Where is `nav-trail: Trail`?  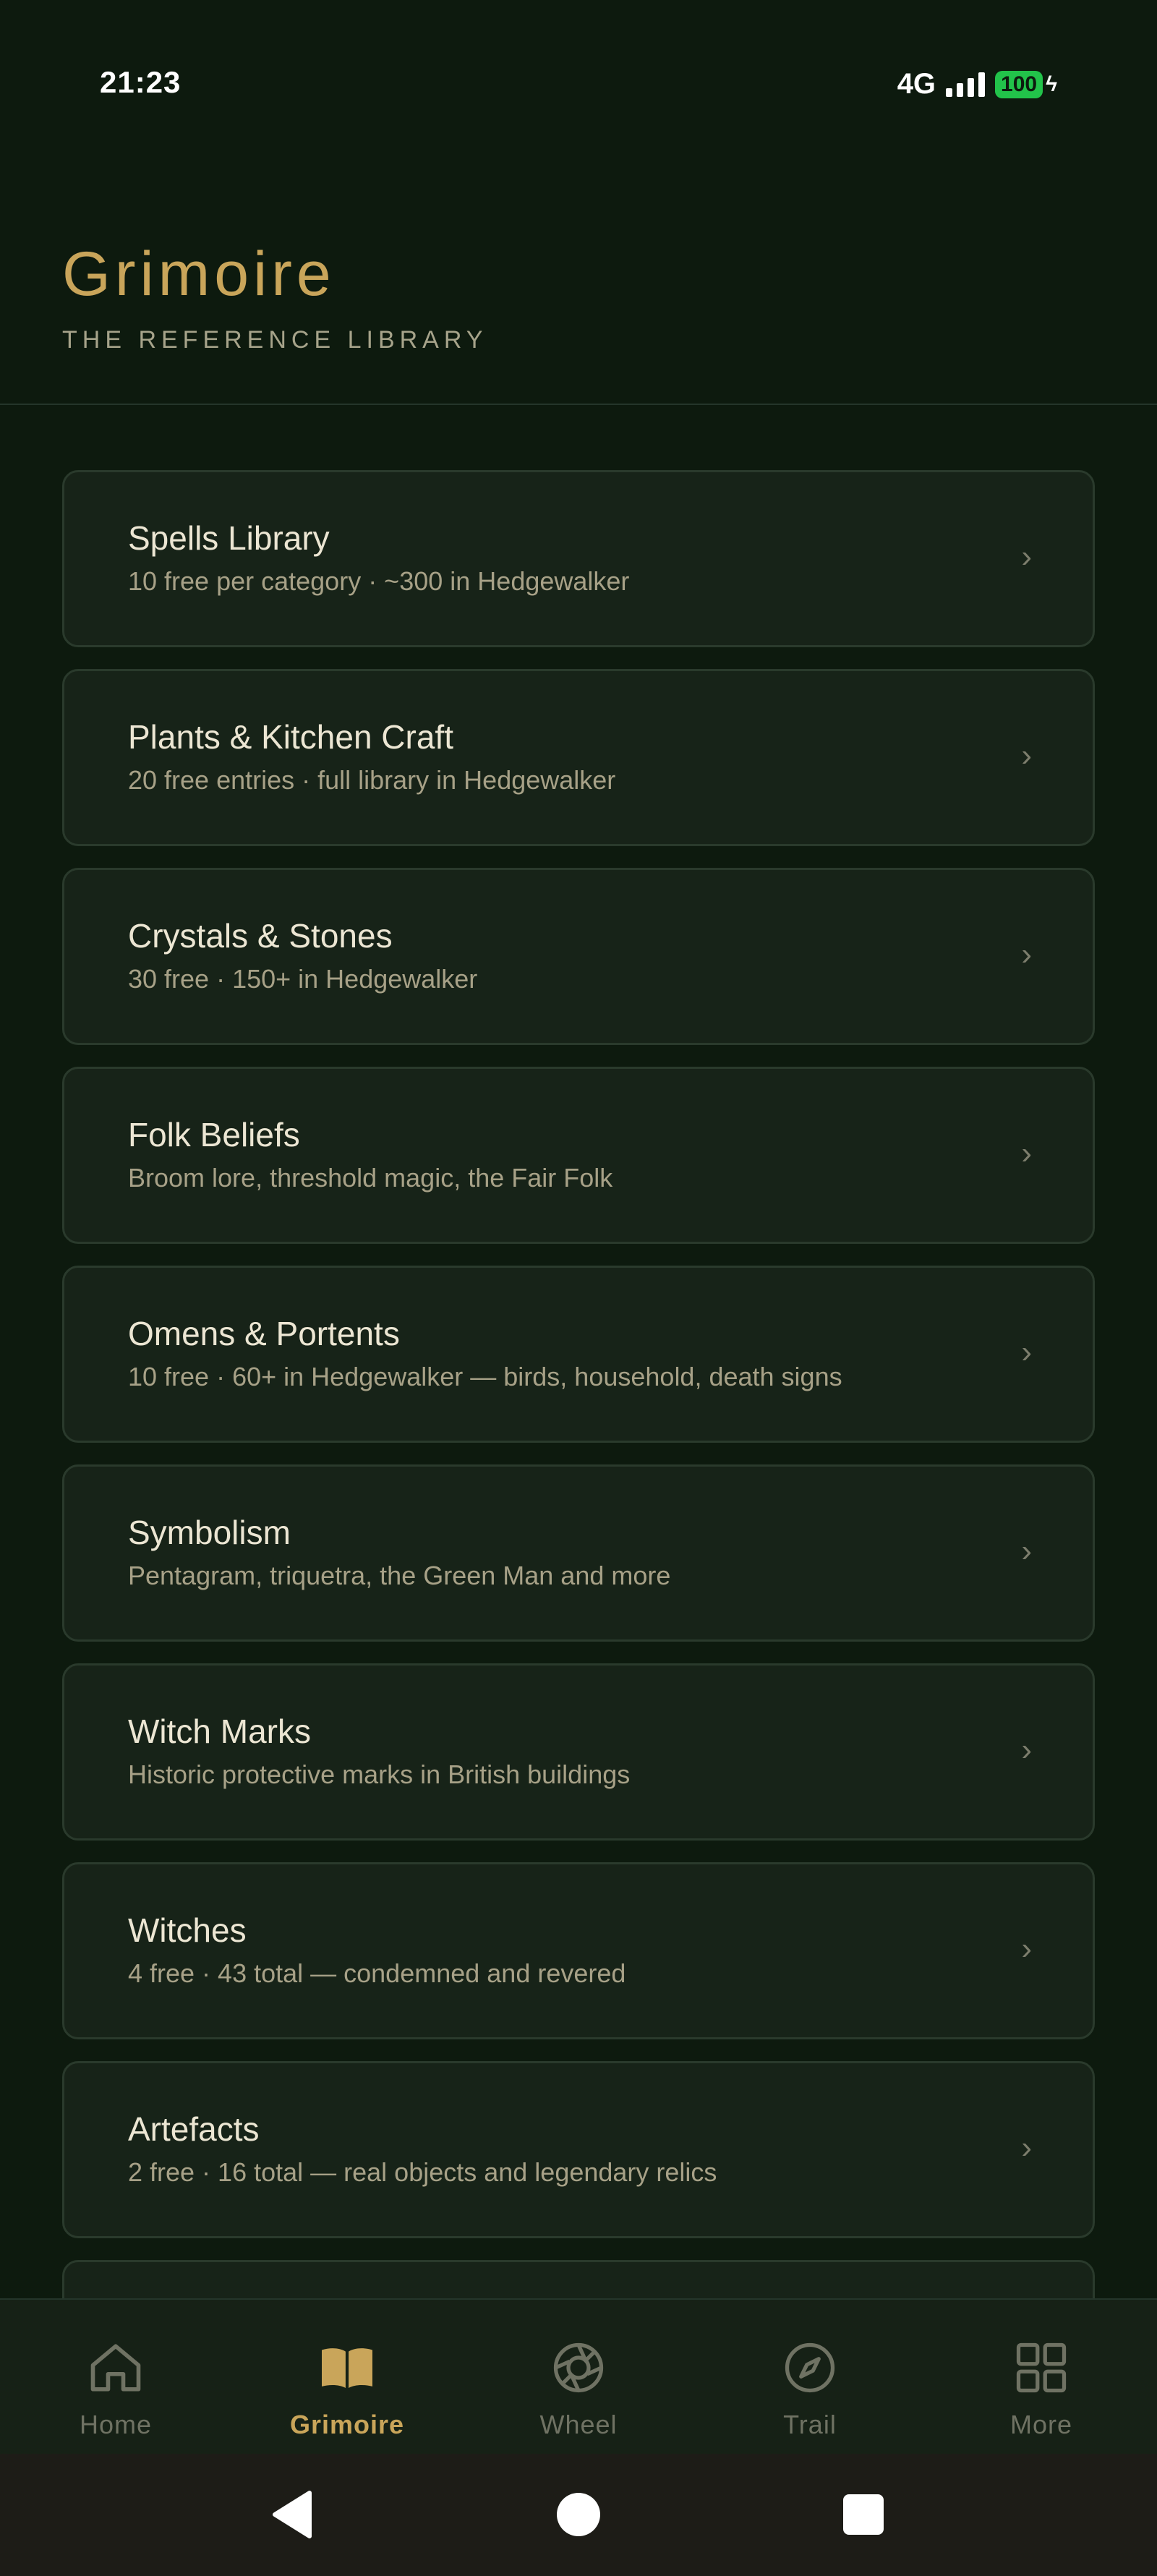 nav-trail: Trail is located at coordinates (810, 2377).